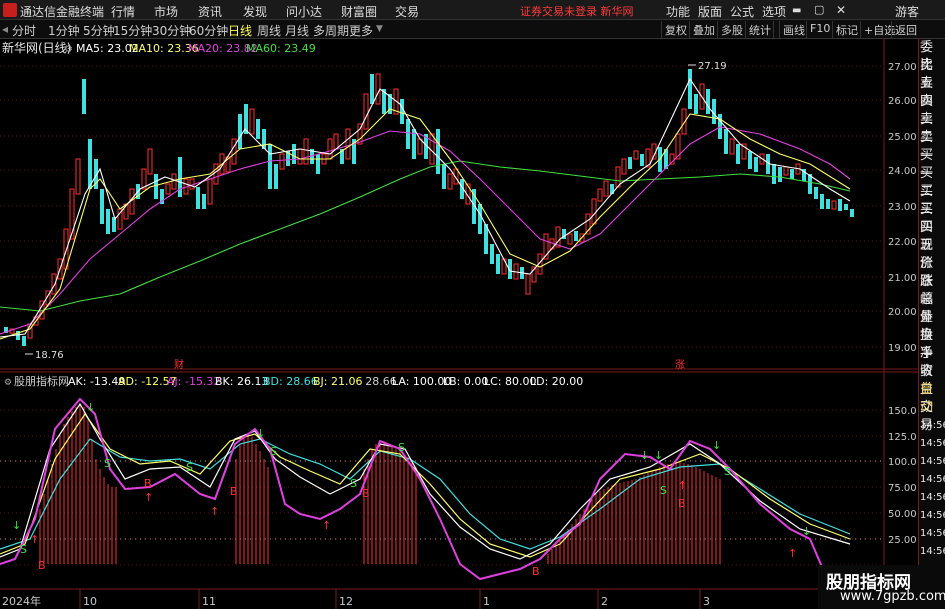  I want to click on rise-marker: 涨, so click(680, 365).